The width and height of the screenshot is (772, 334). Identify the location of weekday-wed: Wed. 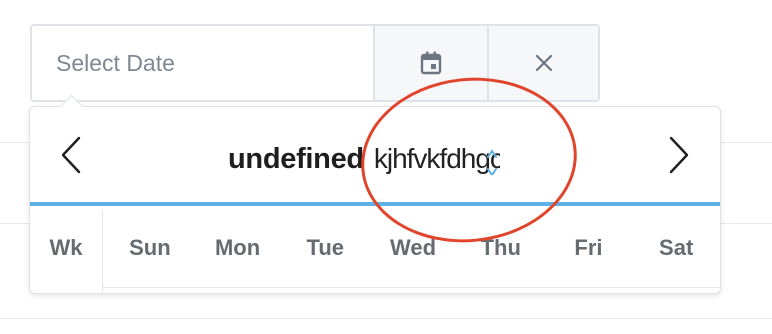
(413, 247).